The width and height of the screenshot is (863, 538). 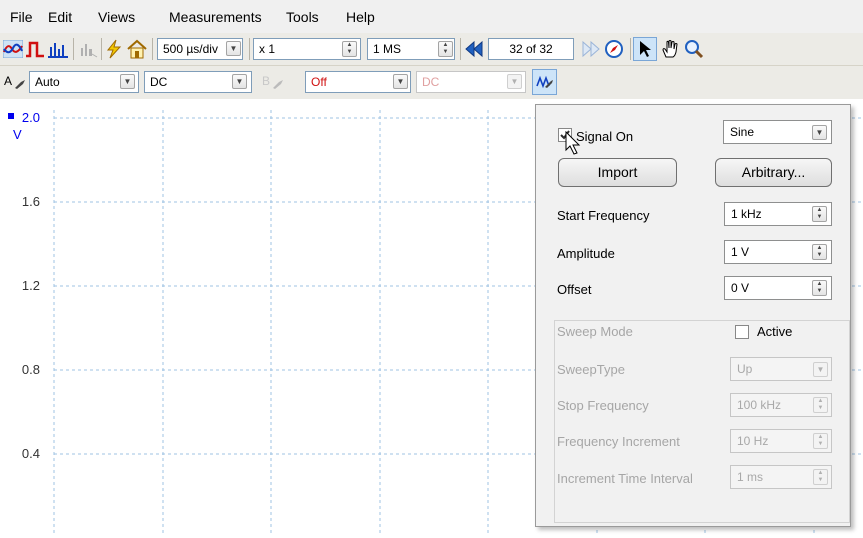 I want to click on main-toolbar: 500 µs/div ▼ x 1 ▲ ▼ 1 MS ▲ ▼ 32 of 32, so click(x=431, y=49).